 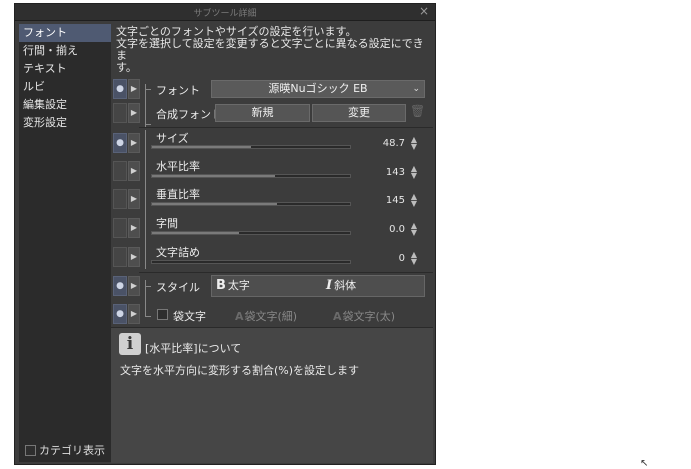 What do you see at coordinates (65, 33) in the screenshot?
I see `sidebar-item-font: フォント` at bounding box center [65, 33].